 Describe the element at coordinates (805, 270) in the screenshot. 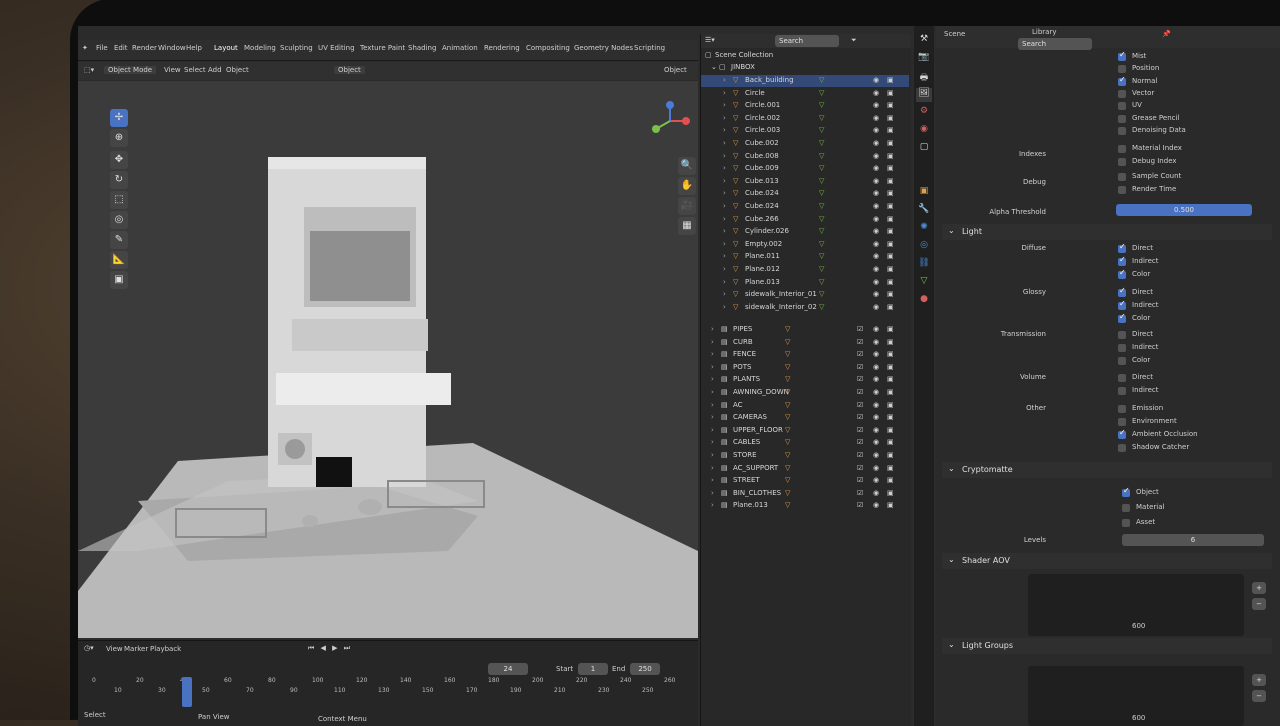

I see `outliner-object-row: › ▽ Plane.012 ▽ ◉ ▣` at that location.